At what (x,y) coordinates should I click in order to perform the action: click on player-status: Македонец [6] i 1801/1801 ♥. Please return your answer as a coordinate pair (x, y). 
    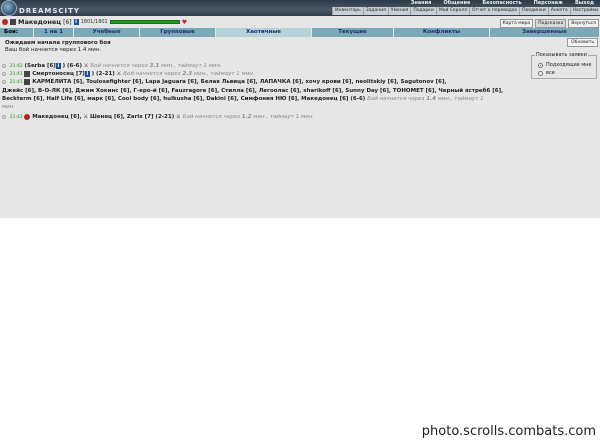
    Looking at the image, I should click on (94, 22).